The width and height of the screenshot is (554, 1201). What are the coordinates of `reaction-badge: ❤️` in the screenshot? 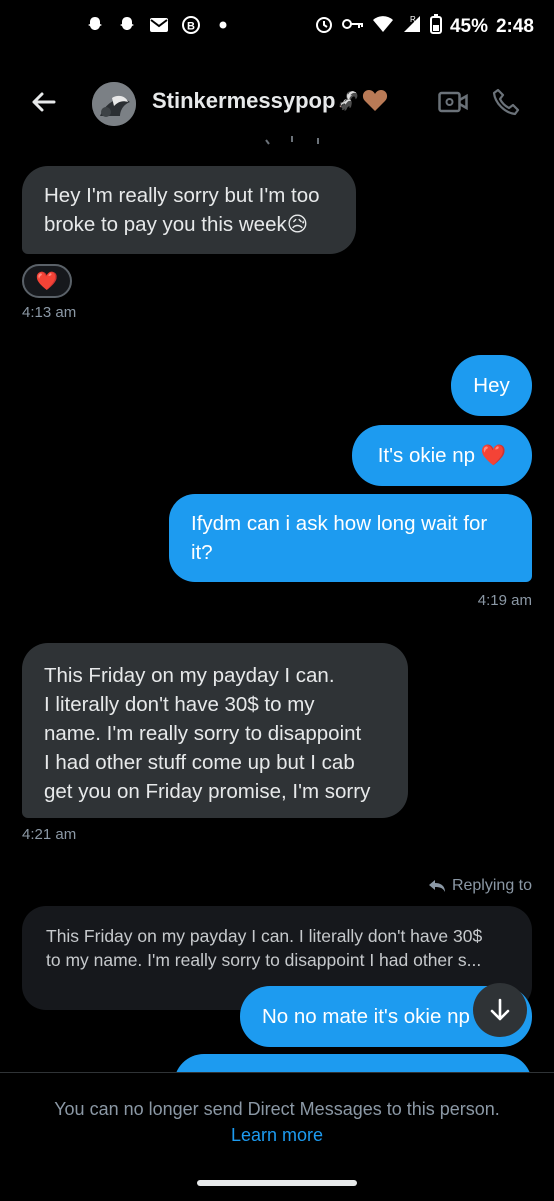 It's located at (47, 281).